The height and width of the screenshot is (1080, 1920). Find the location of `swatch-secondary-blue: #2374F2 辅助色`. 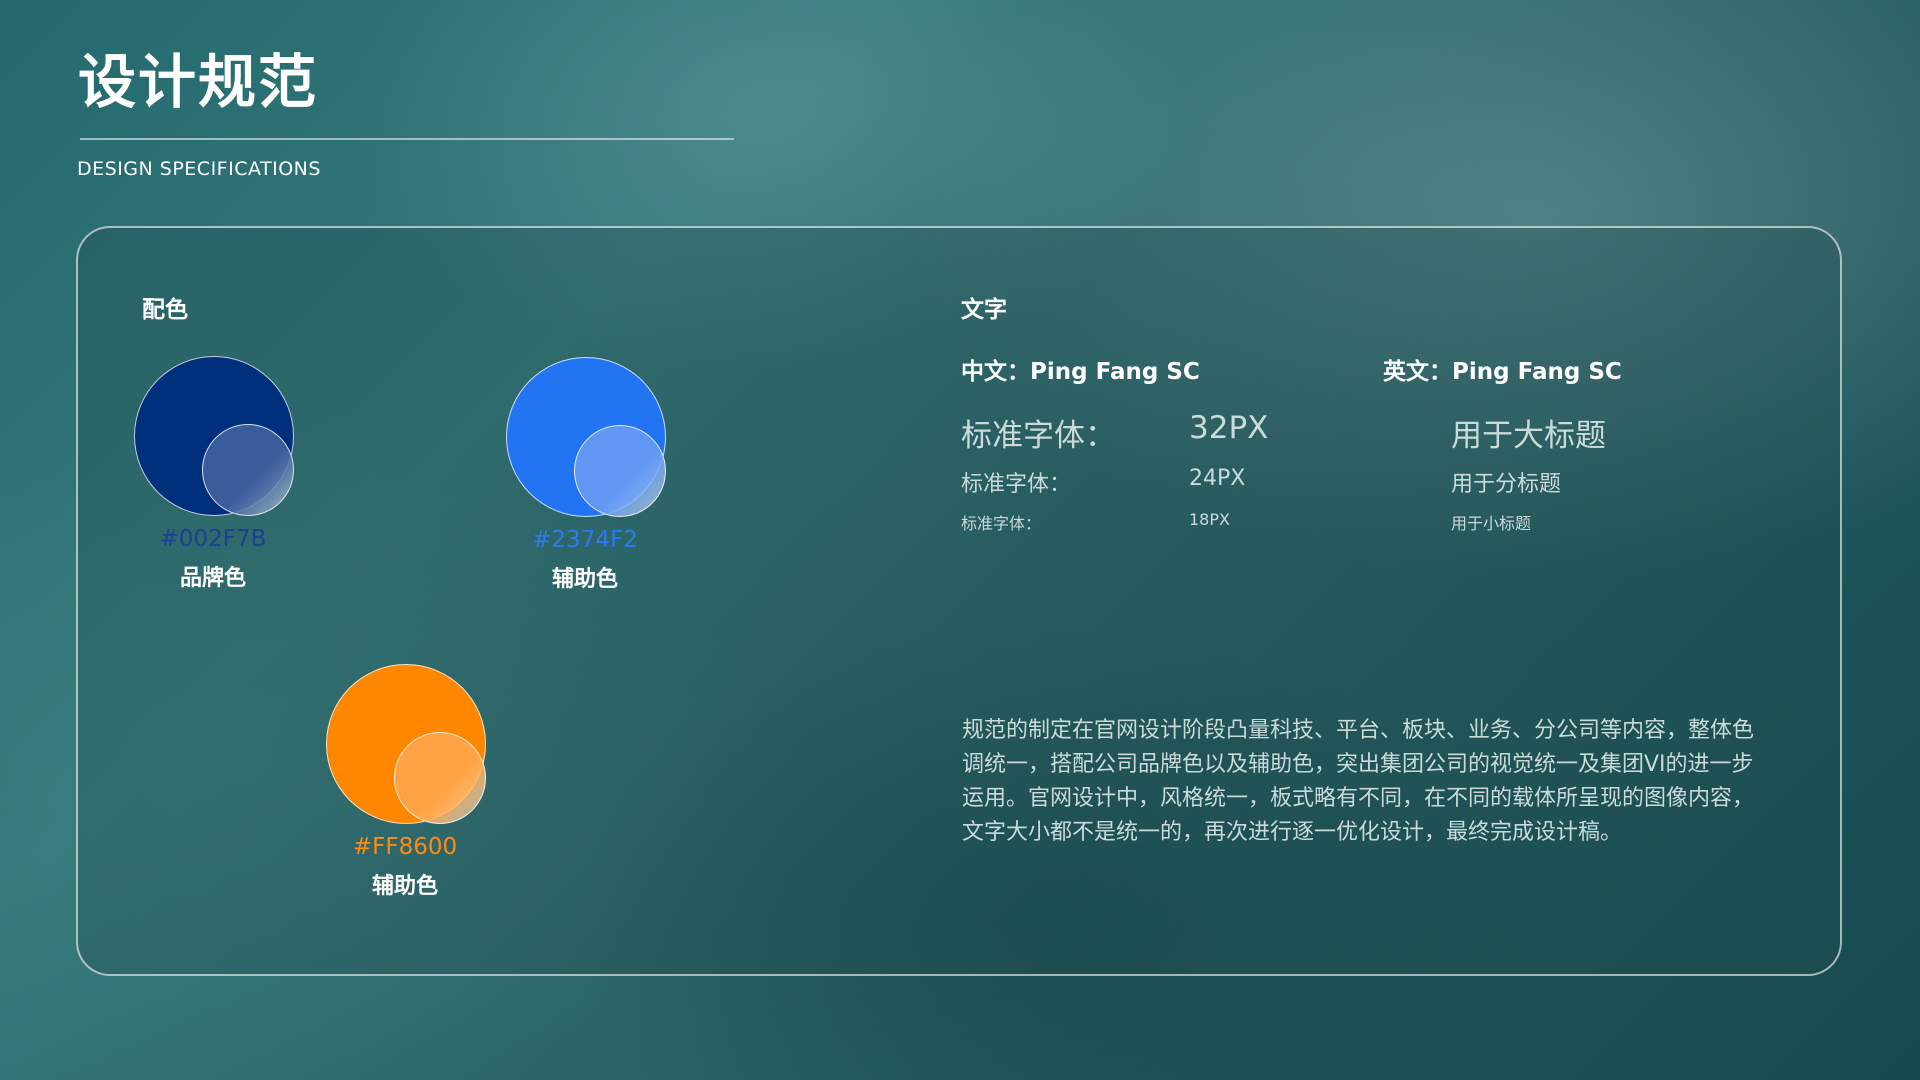

swatch-secondary-blue: #2374F2 辅助色 is located at coordinates (585, 487).